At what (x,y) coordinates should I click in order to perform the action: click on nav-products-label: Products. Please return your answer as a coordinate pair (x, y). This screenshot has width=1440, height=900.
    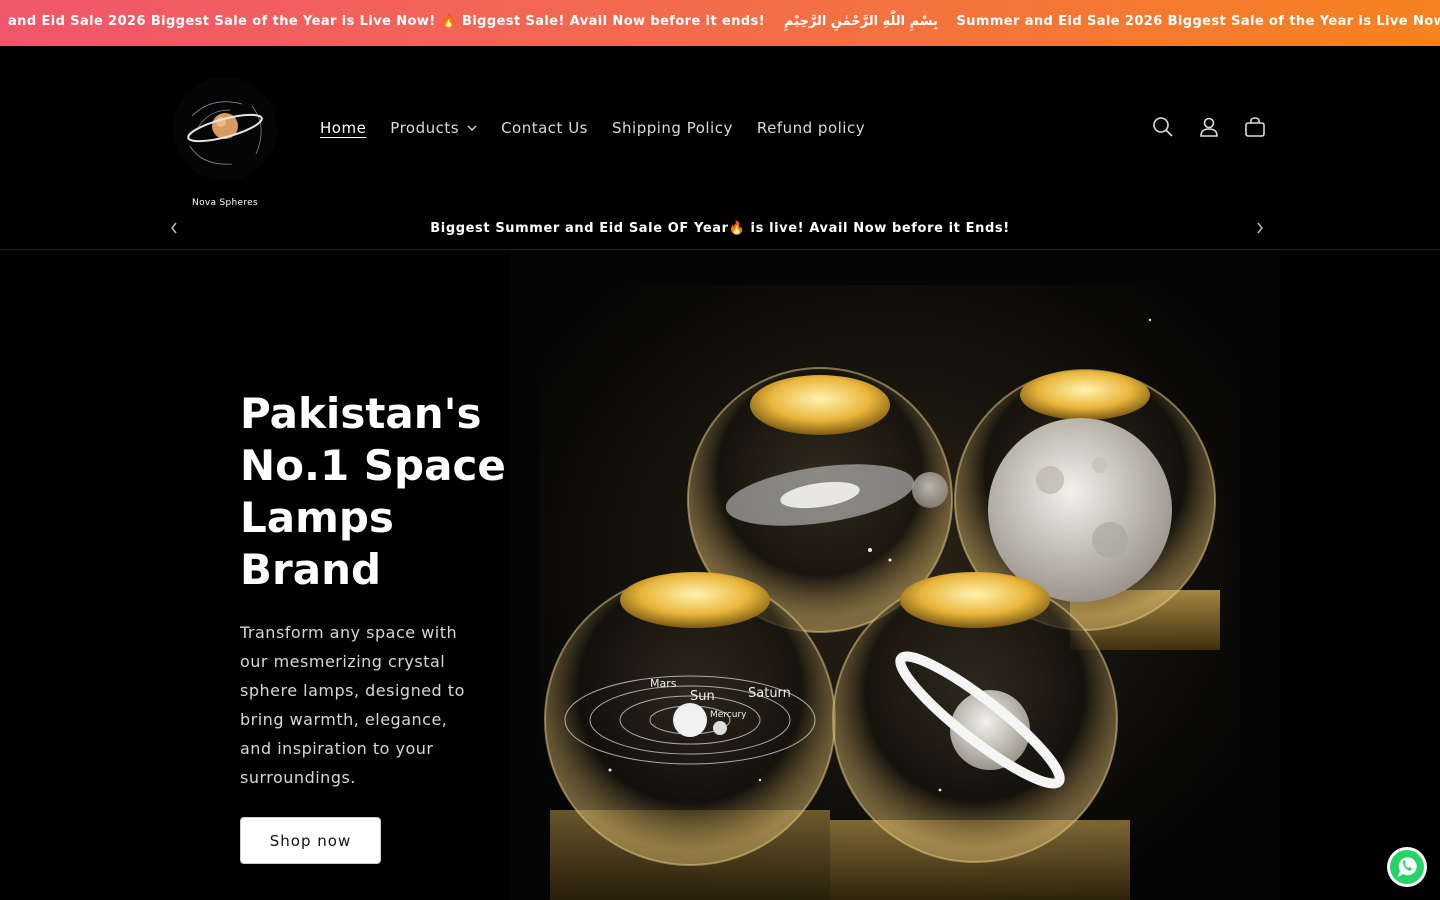
    Looking at the image, I should click on (425, 128).